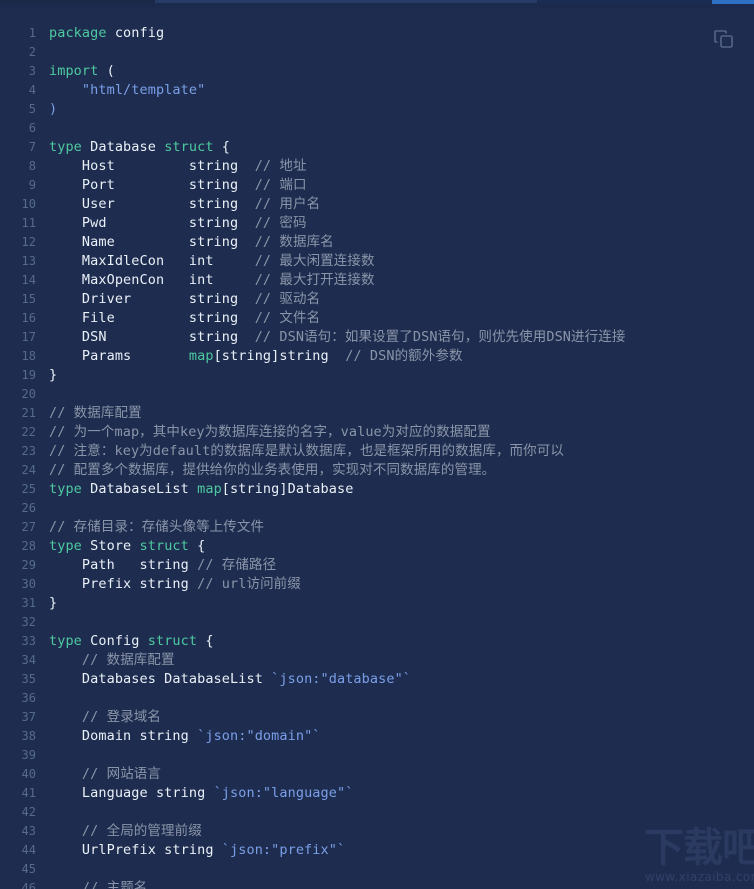 The height and width of the screenshot is (889, 754). What do you see at coordinates (28, 204) in the screenshot?
I see `line-number: 10` at bounding box center [28, 204].